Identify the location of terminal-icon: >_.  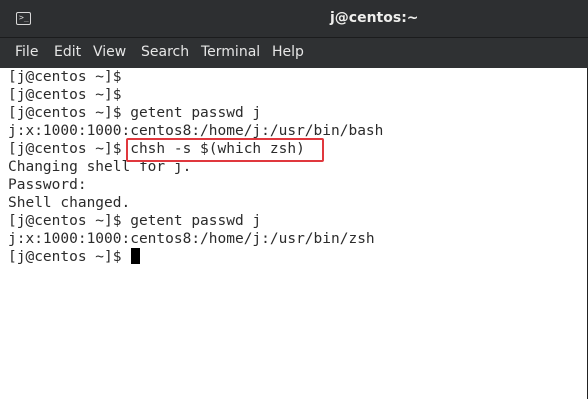
(23, 18).